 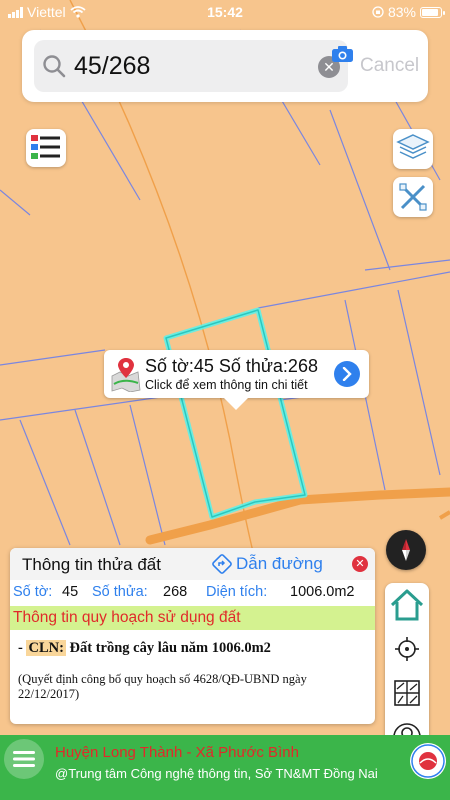 I want to click on camera-icon, so click(x=343, y=54).